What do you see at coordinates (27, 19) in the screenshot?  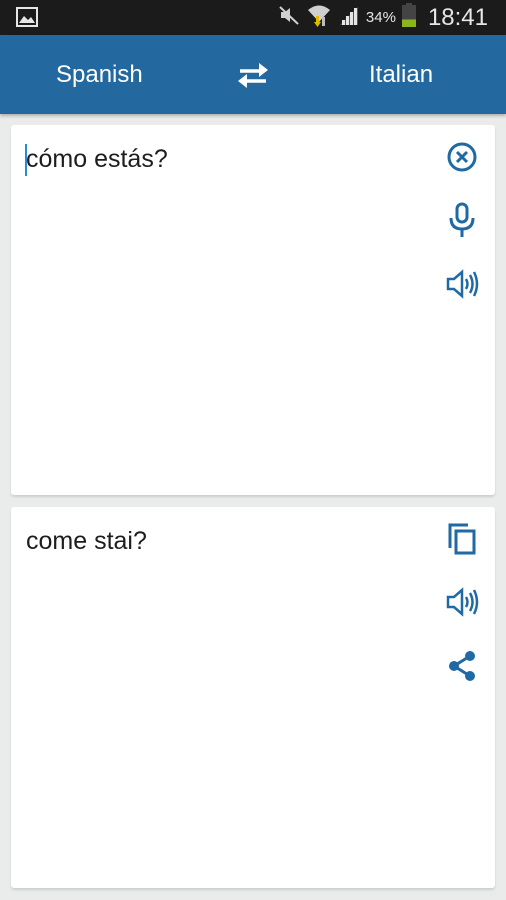 I see `gallery-notification-icon` at bounding box center [27, 19].